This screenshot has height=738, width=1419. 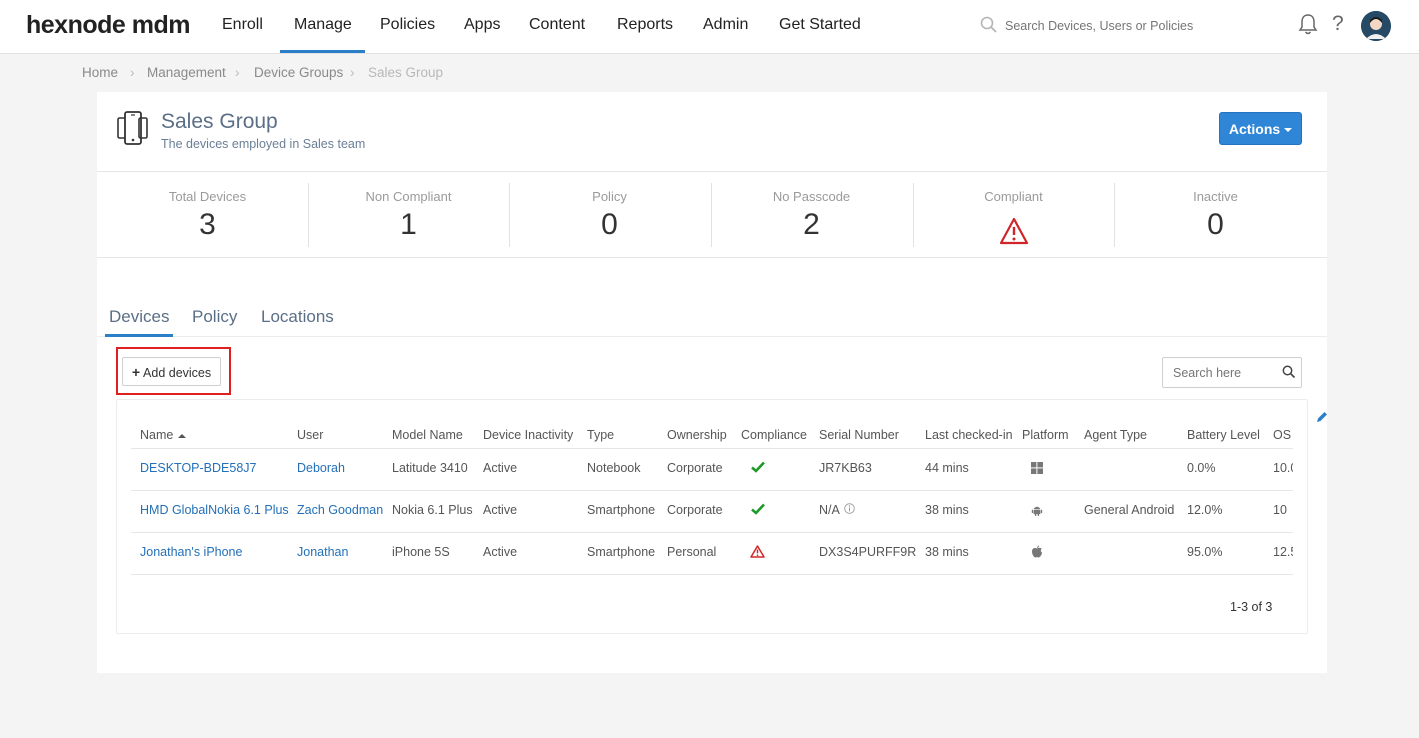 I want to click on search-icon, so click(x=1289, y=374).